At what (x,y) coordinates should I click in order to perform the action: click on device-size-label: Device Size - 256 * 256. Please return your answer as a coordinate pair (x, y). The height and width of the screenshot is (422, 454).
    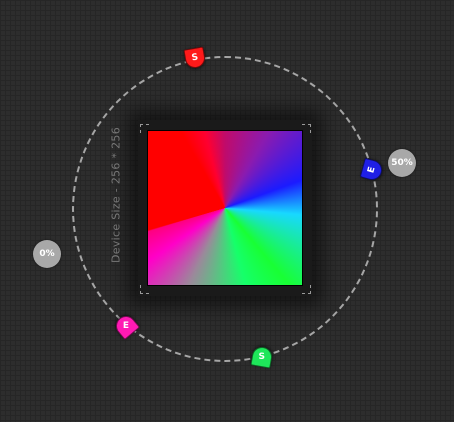
    Looking at the image, I should click on (116, 195).